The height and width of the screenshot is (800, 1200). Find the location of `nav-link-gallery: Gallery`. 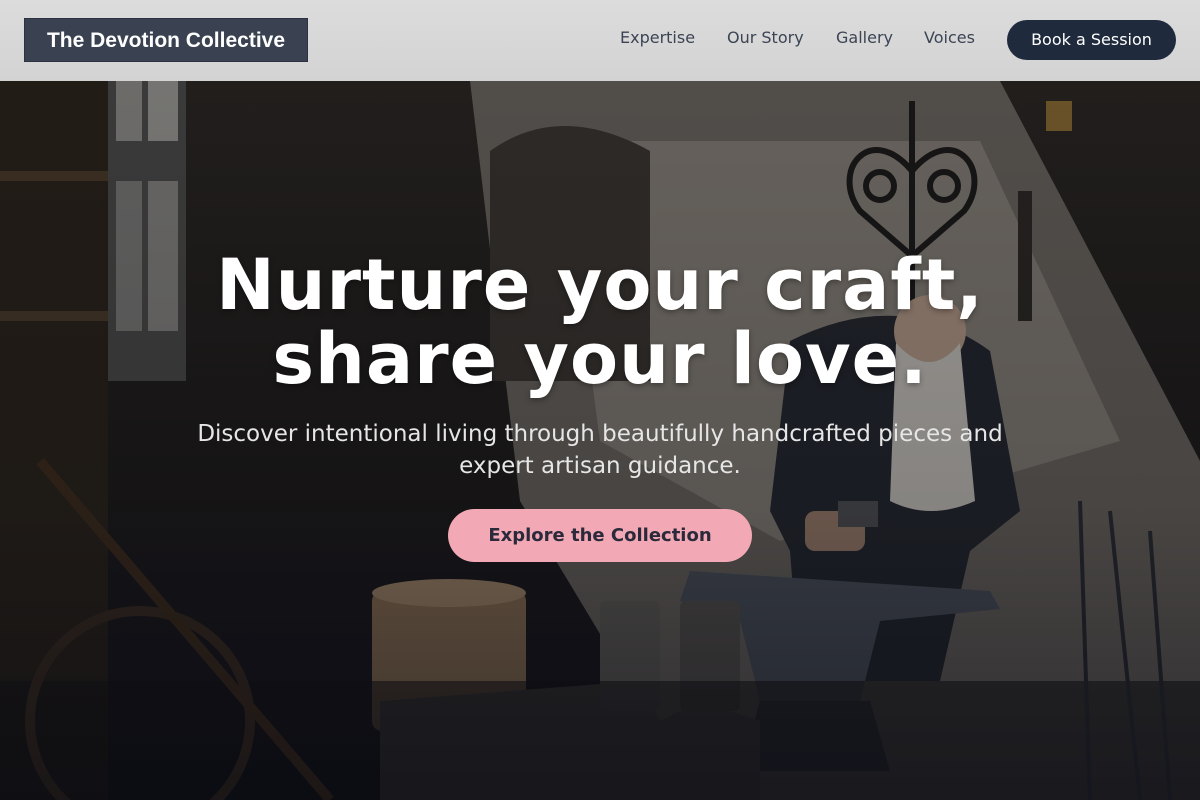

nav-link-gallery: Gallery is located at coordinates (864, 37).